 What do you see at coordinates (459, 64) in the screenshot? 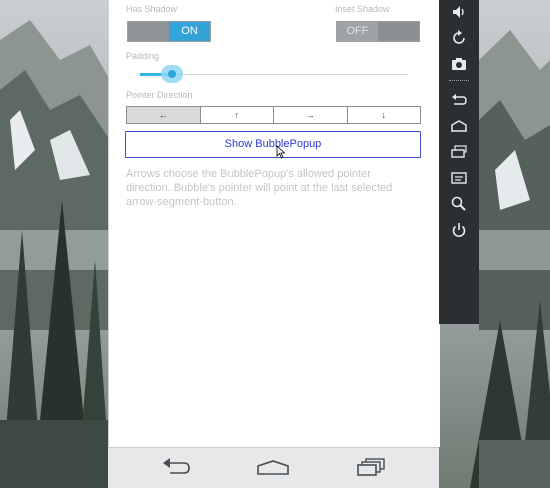
I see `camera-icon` at bounding box center [459, 64].